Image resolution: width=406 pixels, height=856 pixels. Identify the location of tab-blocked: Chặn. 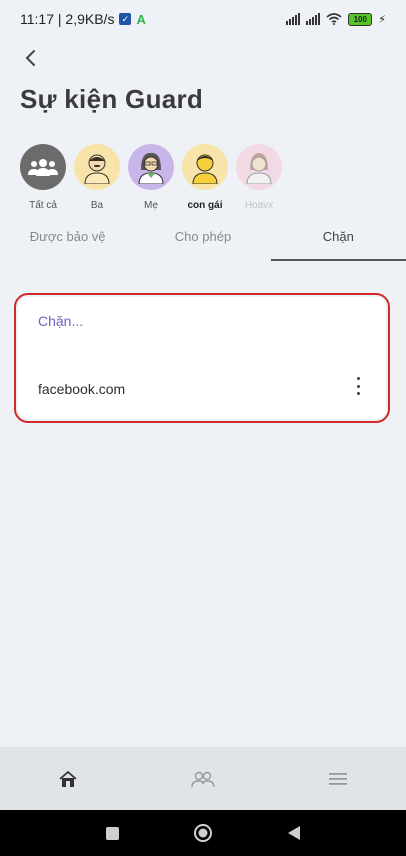
(338, 242).